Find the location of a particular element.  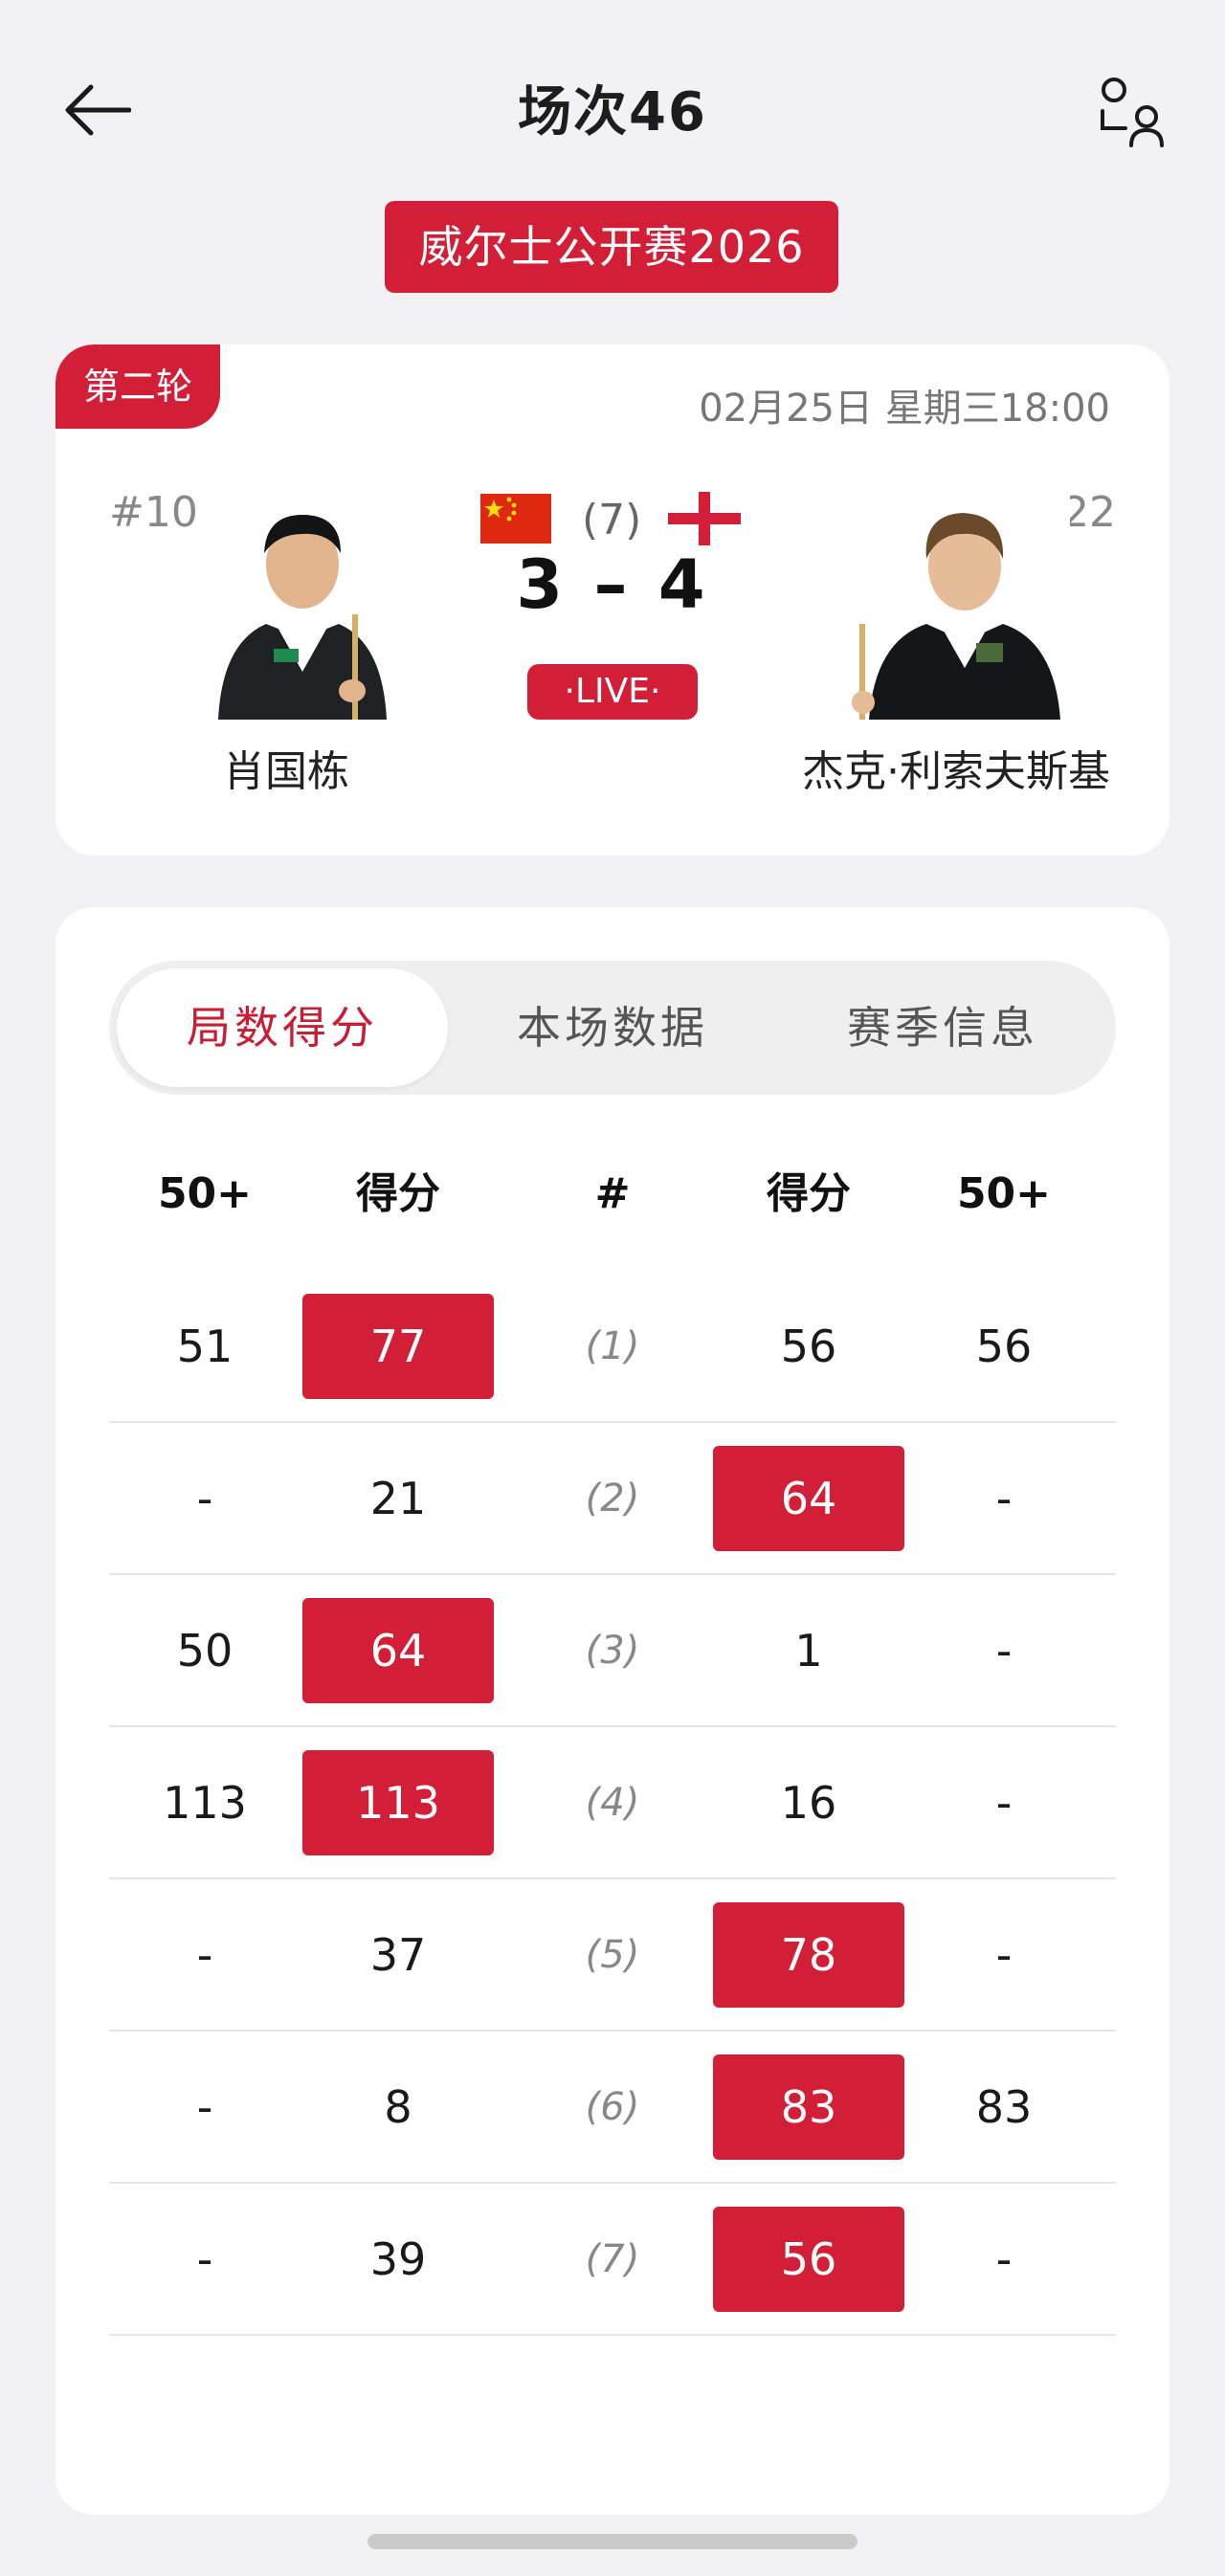

frame-number-cell: (1) is located at coordinates (613, 1345).